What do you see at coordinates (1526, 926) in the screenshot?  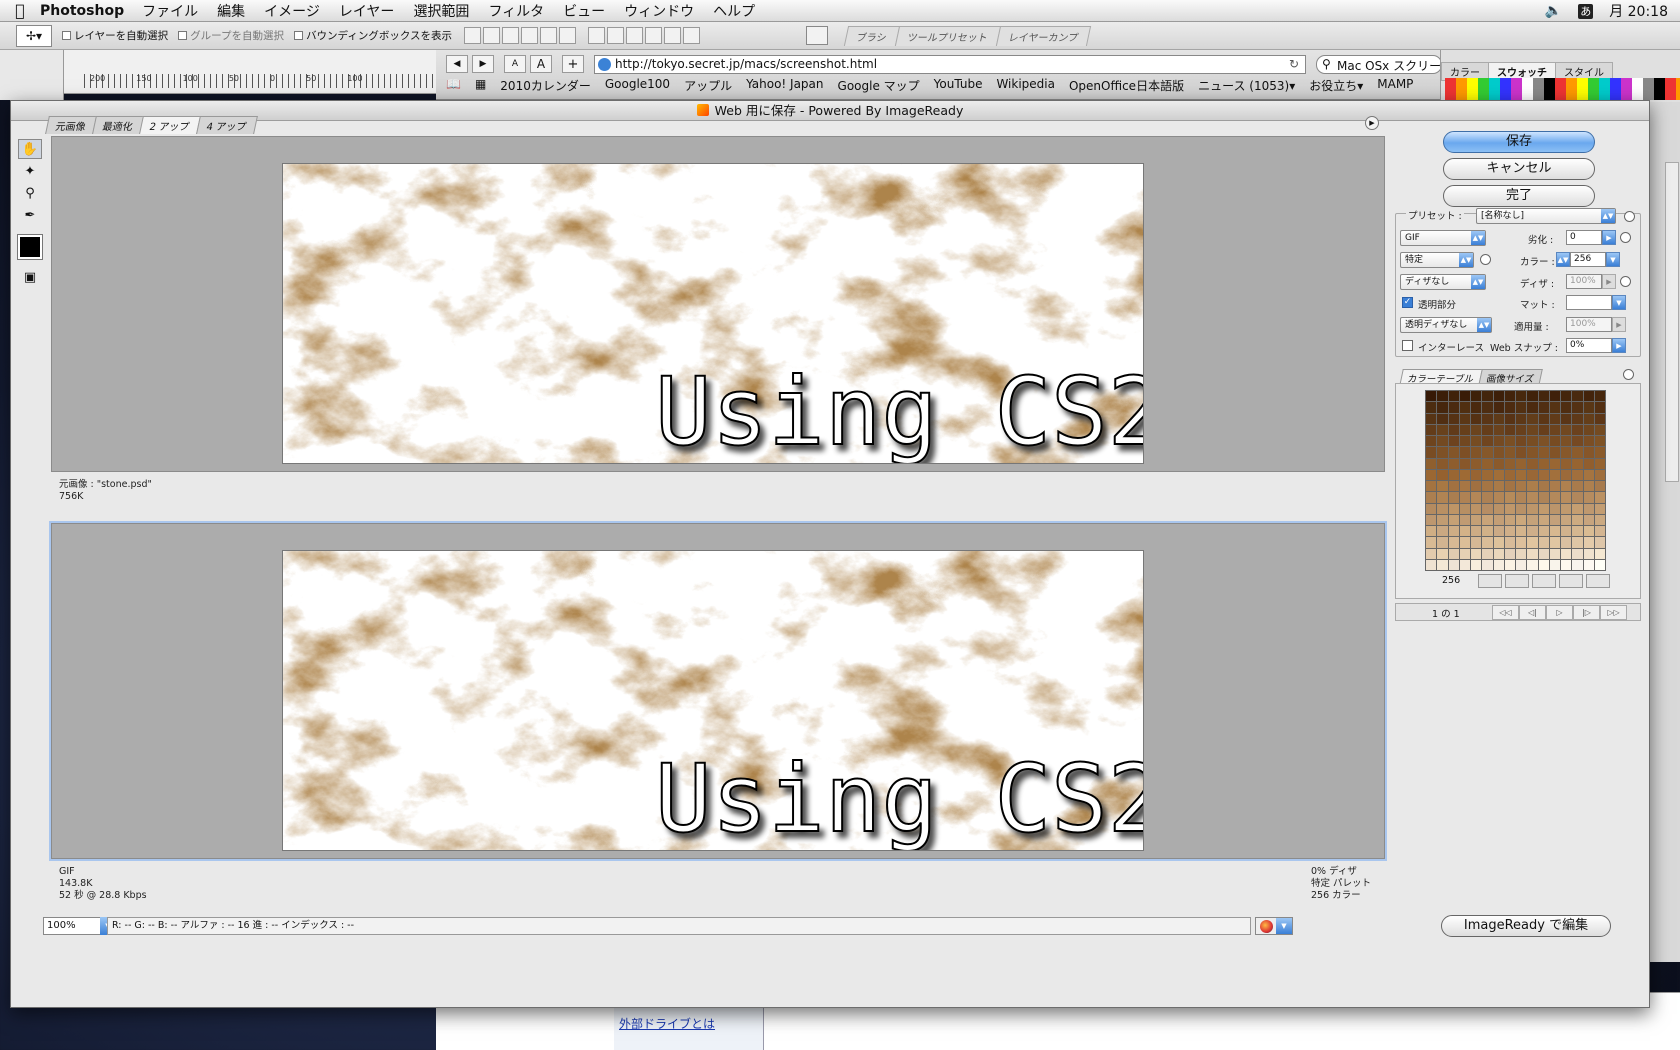 I see `edit-in-imageready-button: ImageReady で編集` at bounding box center [1526, 926].